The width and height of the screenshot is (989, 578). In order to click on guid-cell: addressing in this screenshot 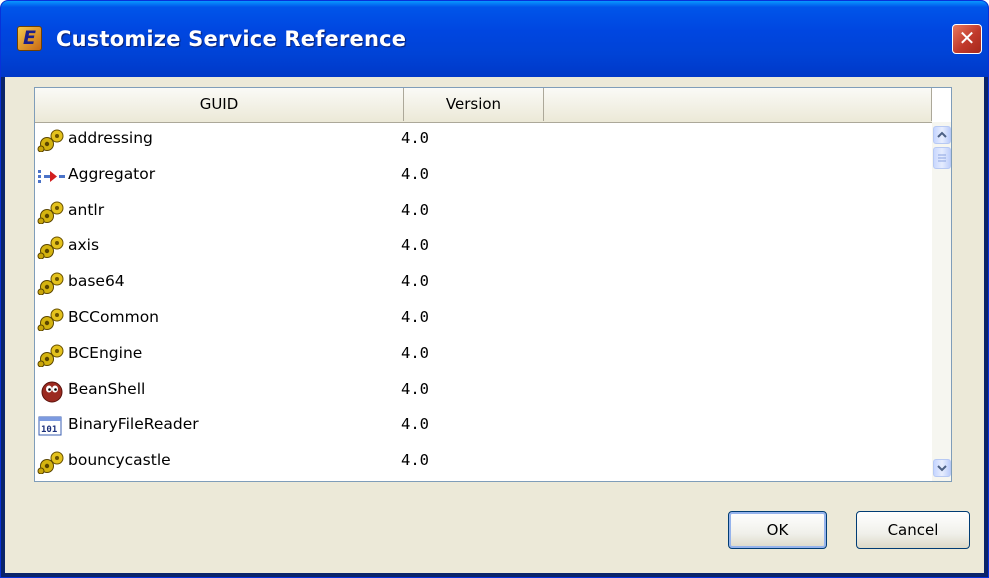, I will do `click(110, 138)`.